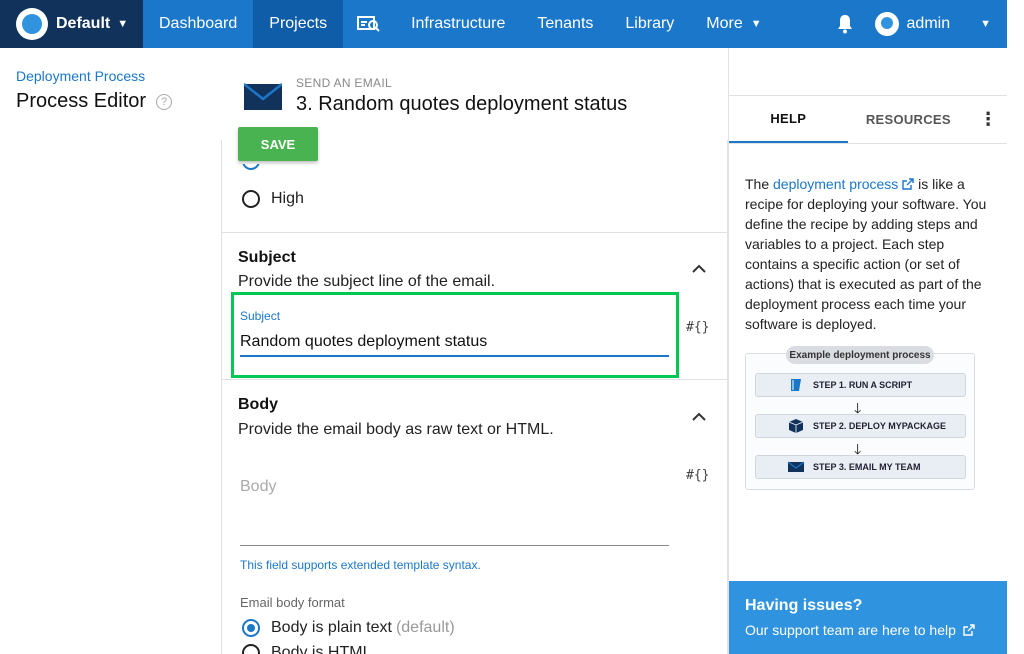 The width and height of the screenshot is (1024, 654). Describe the element at coordinates (909, 119) in the screenshot. I see `tab-resources: RESOURCES` at that location.